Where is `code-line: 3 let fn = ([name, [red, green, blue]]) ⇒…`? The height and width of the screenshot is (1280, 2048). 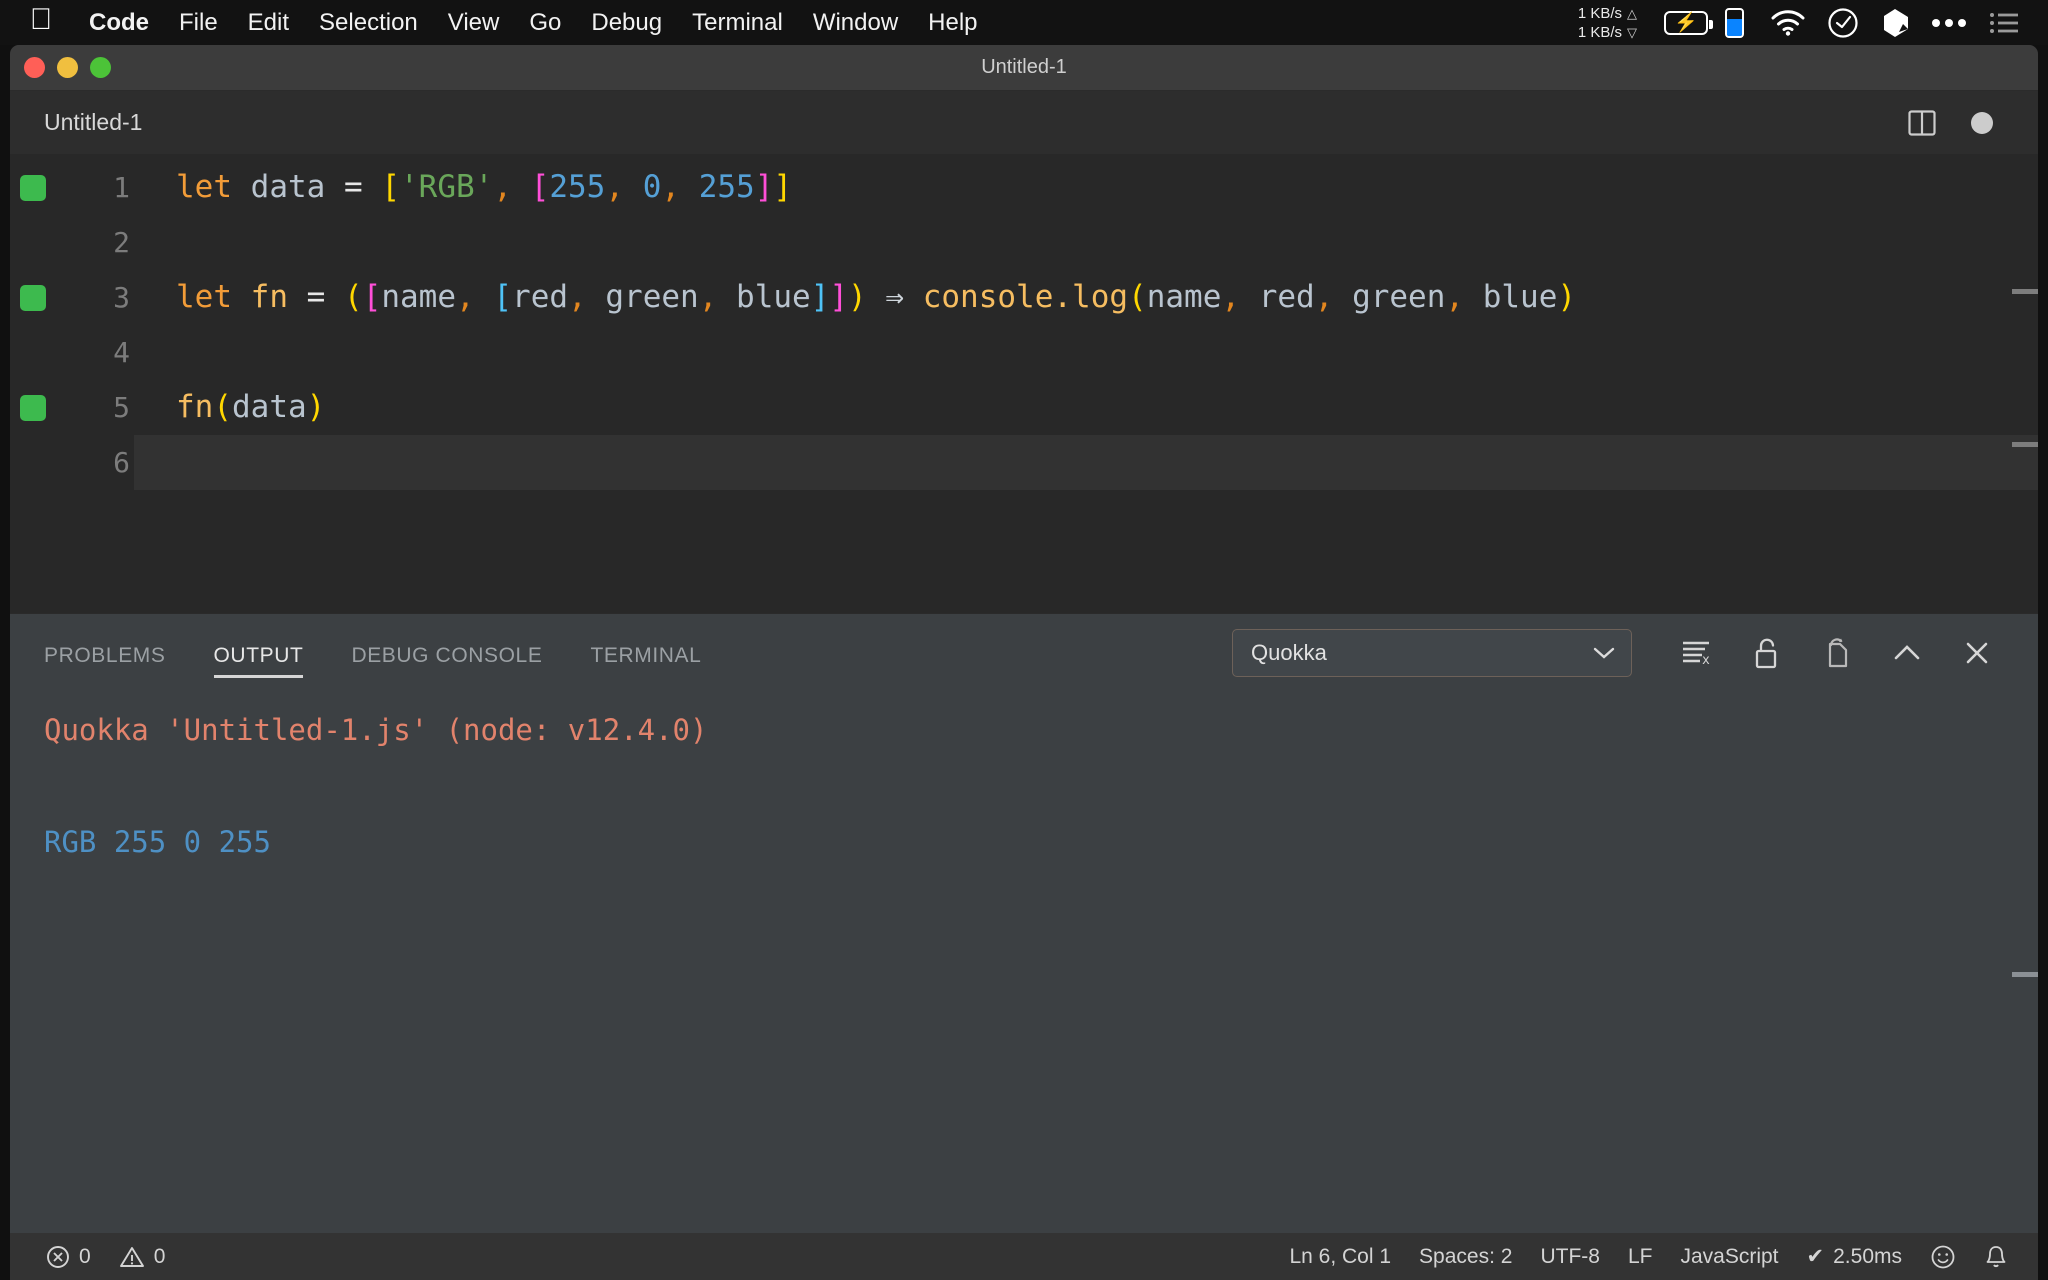 code-line: 3 let fn = ([name, [red, green, blue]]) ⇒… is located at coordinates (1024, 297).